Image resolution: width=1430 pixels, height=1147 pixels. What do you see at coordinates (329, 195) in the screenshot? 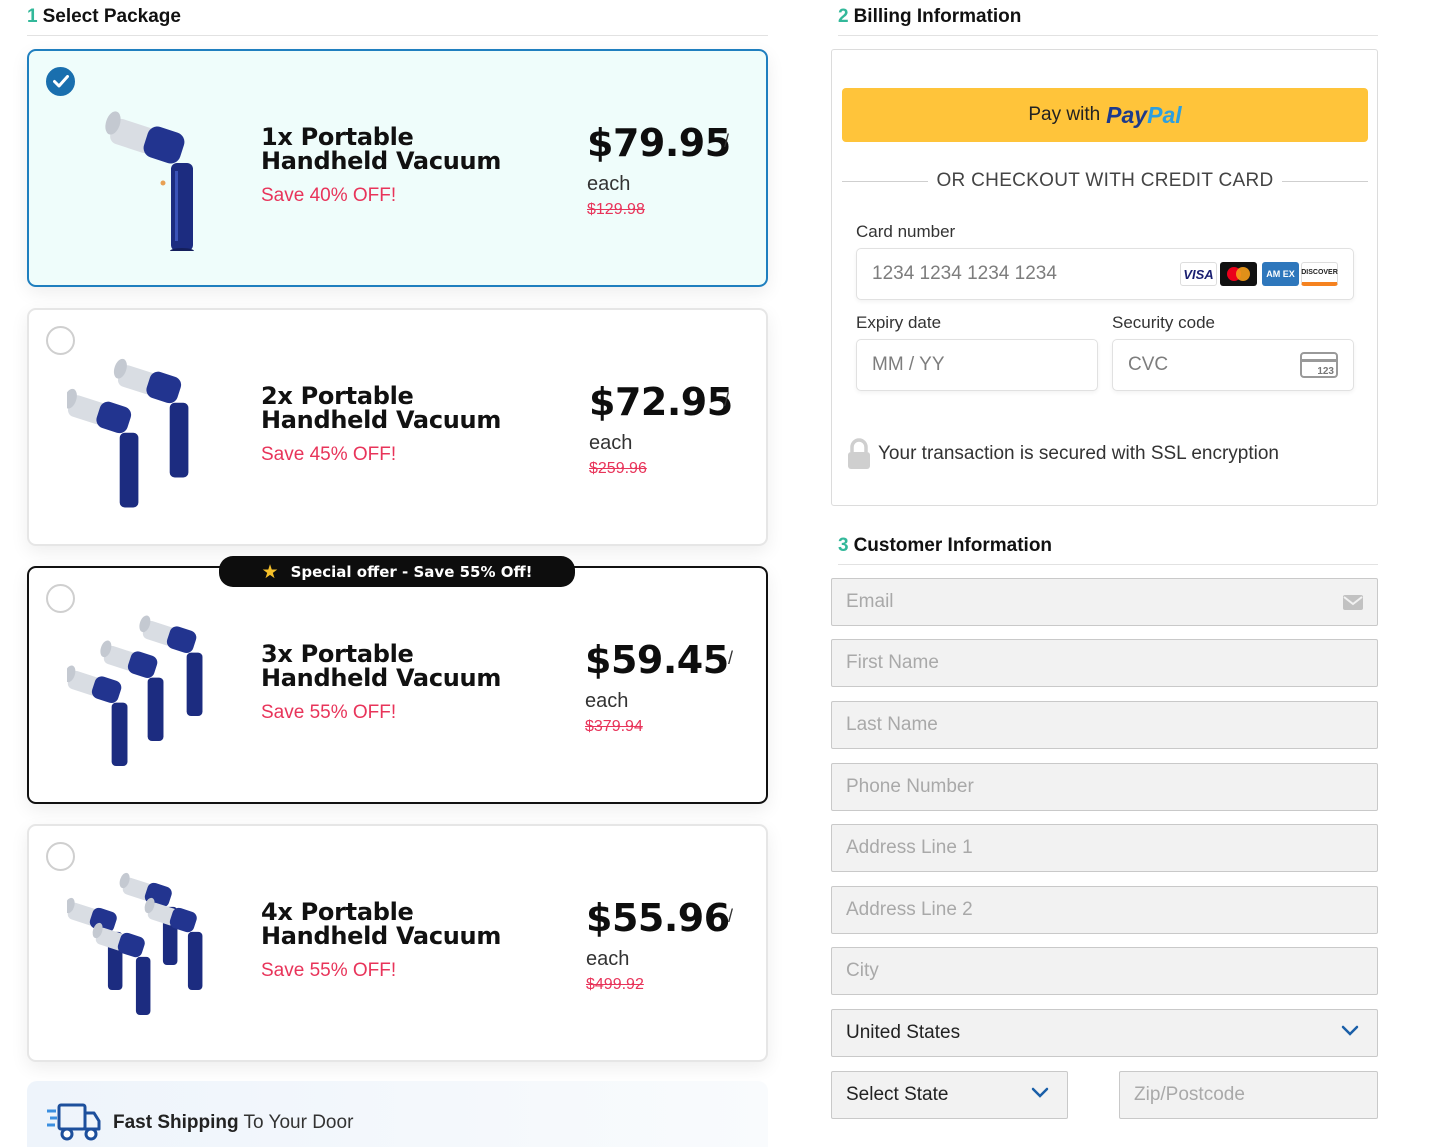
I see `package-discount: Save 40% OFF!` at bounding box center [329, 195].